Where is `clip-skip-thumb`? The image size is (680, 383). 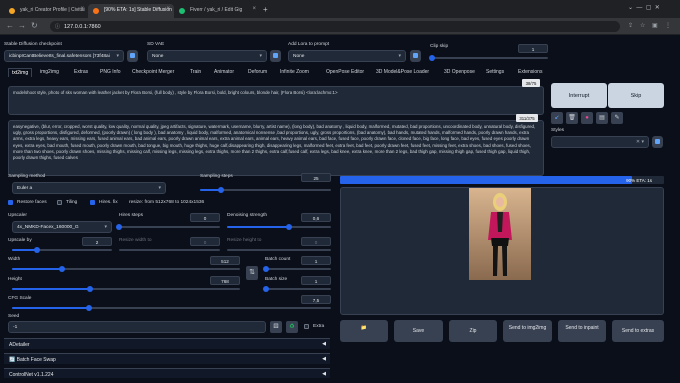 clip-skip-thumb is located at coordinates (432, 58).